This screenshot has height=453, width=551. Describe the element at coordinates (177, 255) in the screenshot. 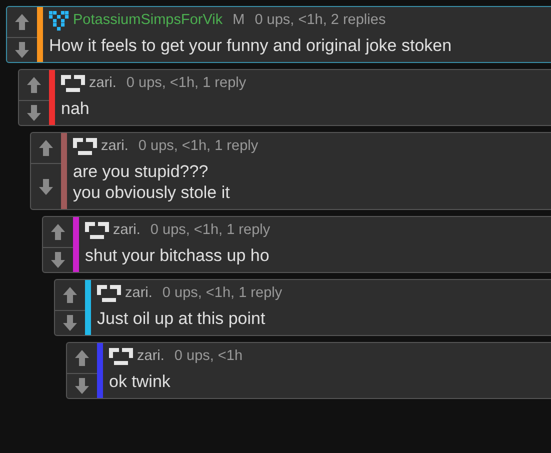

I see `comment-text: shut your bitchass up ho` at that location.